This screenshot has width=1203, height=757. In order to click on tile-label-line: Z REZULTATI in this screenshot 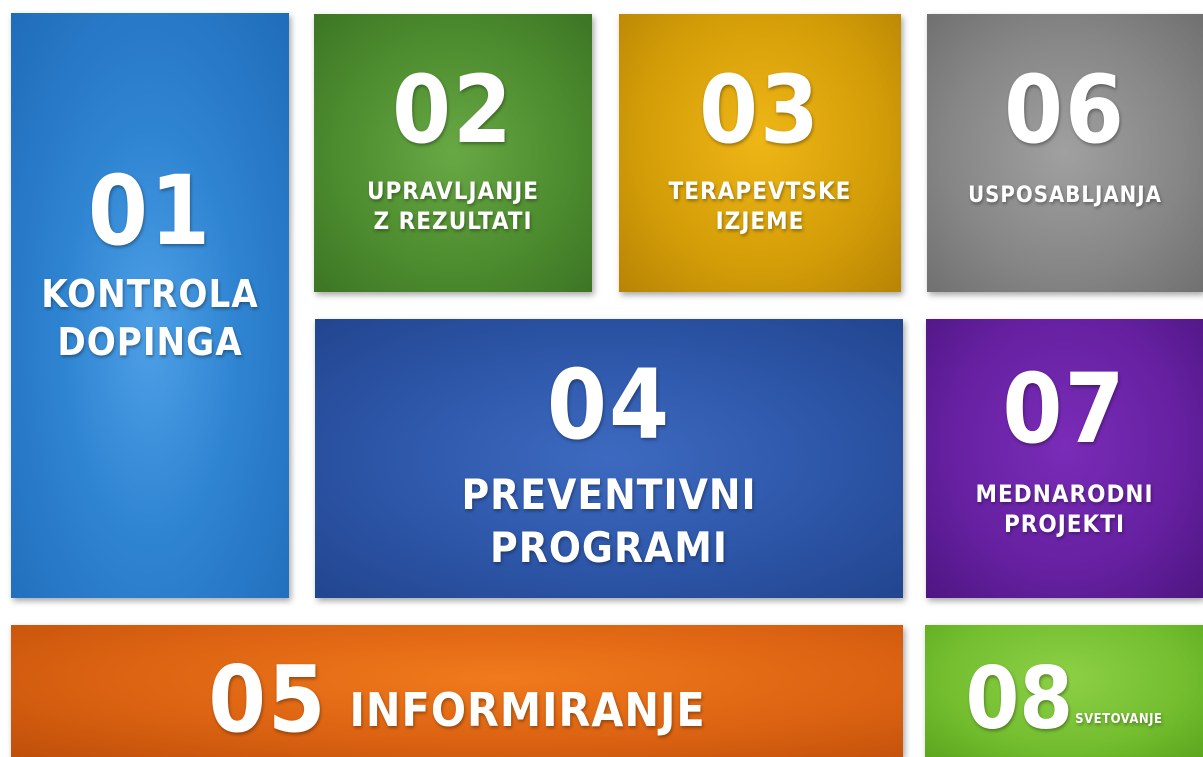, I will do `click(453, 221)`.